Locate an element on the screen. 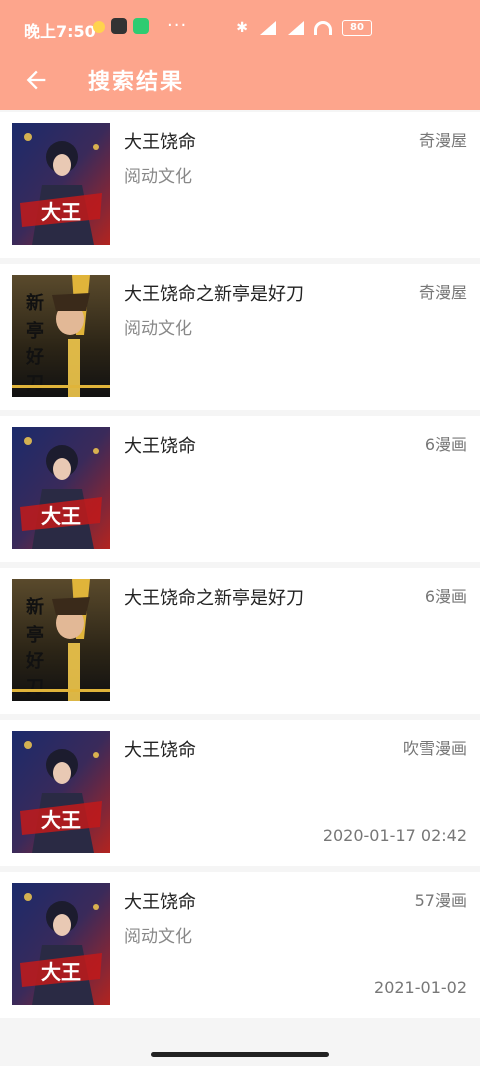  tiktok-notification-icon is located at coordinates (119, 26).